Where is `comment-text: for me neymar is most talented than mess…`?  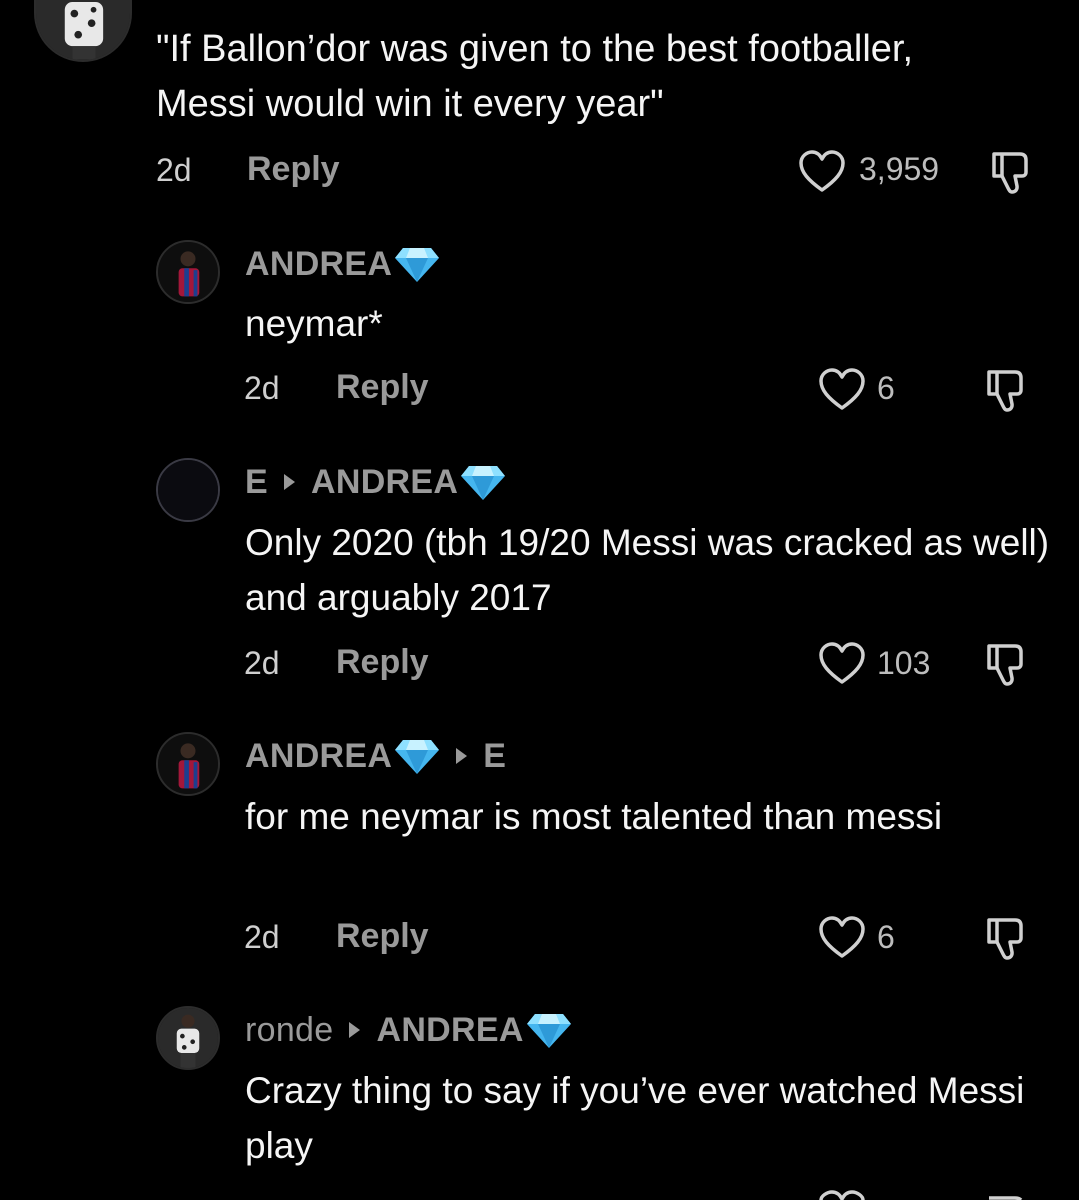 comment-text: for me neymar is most talented than mess… is located at coordinates (594, 816).